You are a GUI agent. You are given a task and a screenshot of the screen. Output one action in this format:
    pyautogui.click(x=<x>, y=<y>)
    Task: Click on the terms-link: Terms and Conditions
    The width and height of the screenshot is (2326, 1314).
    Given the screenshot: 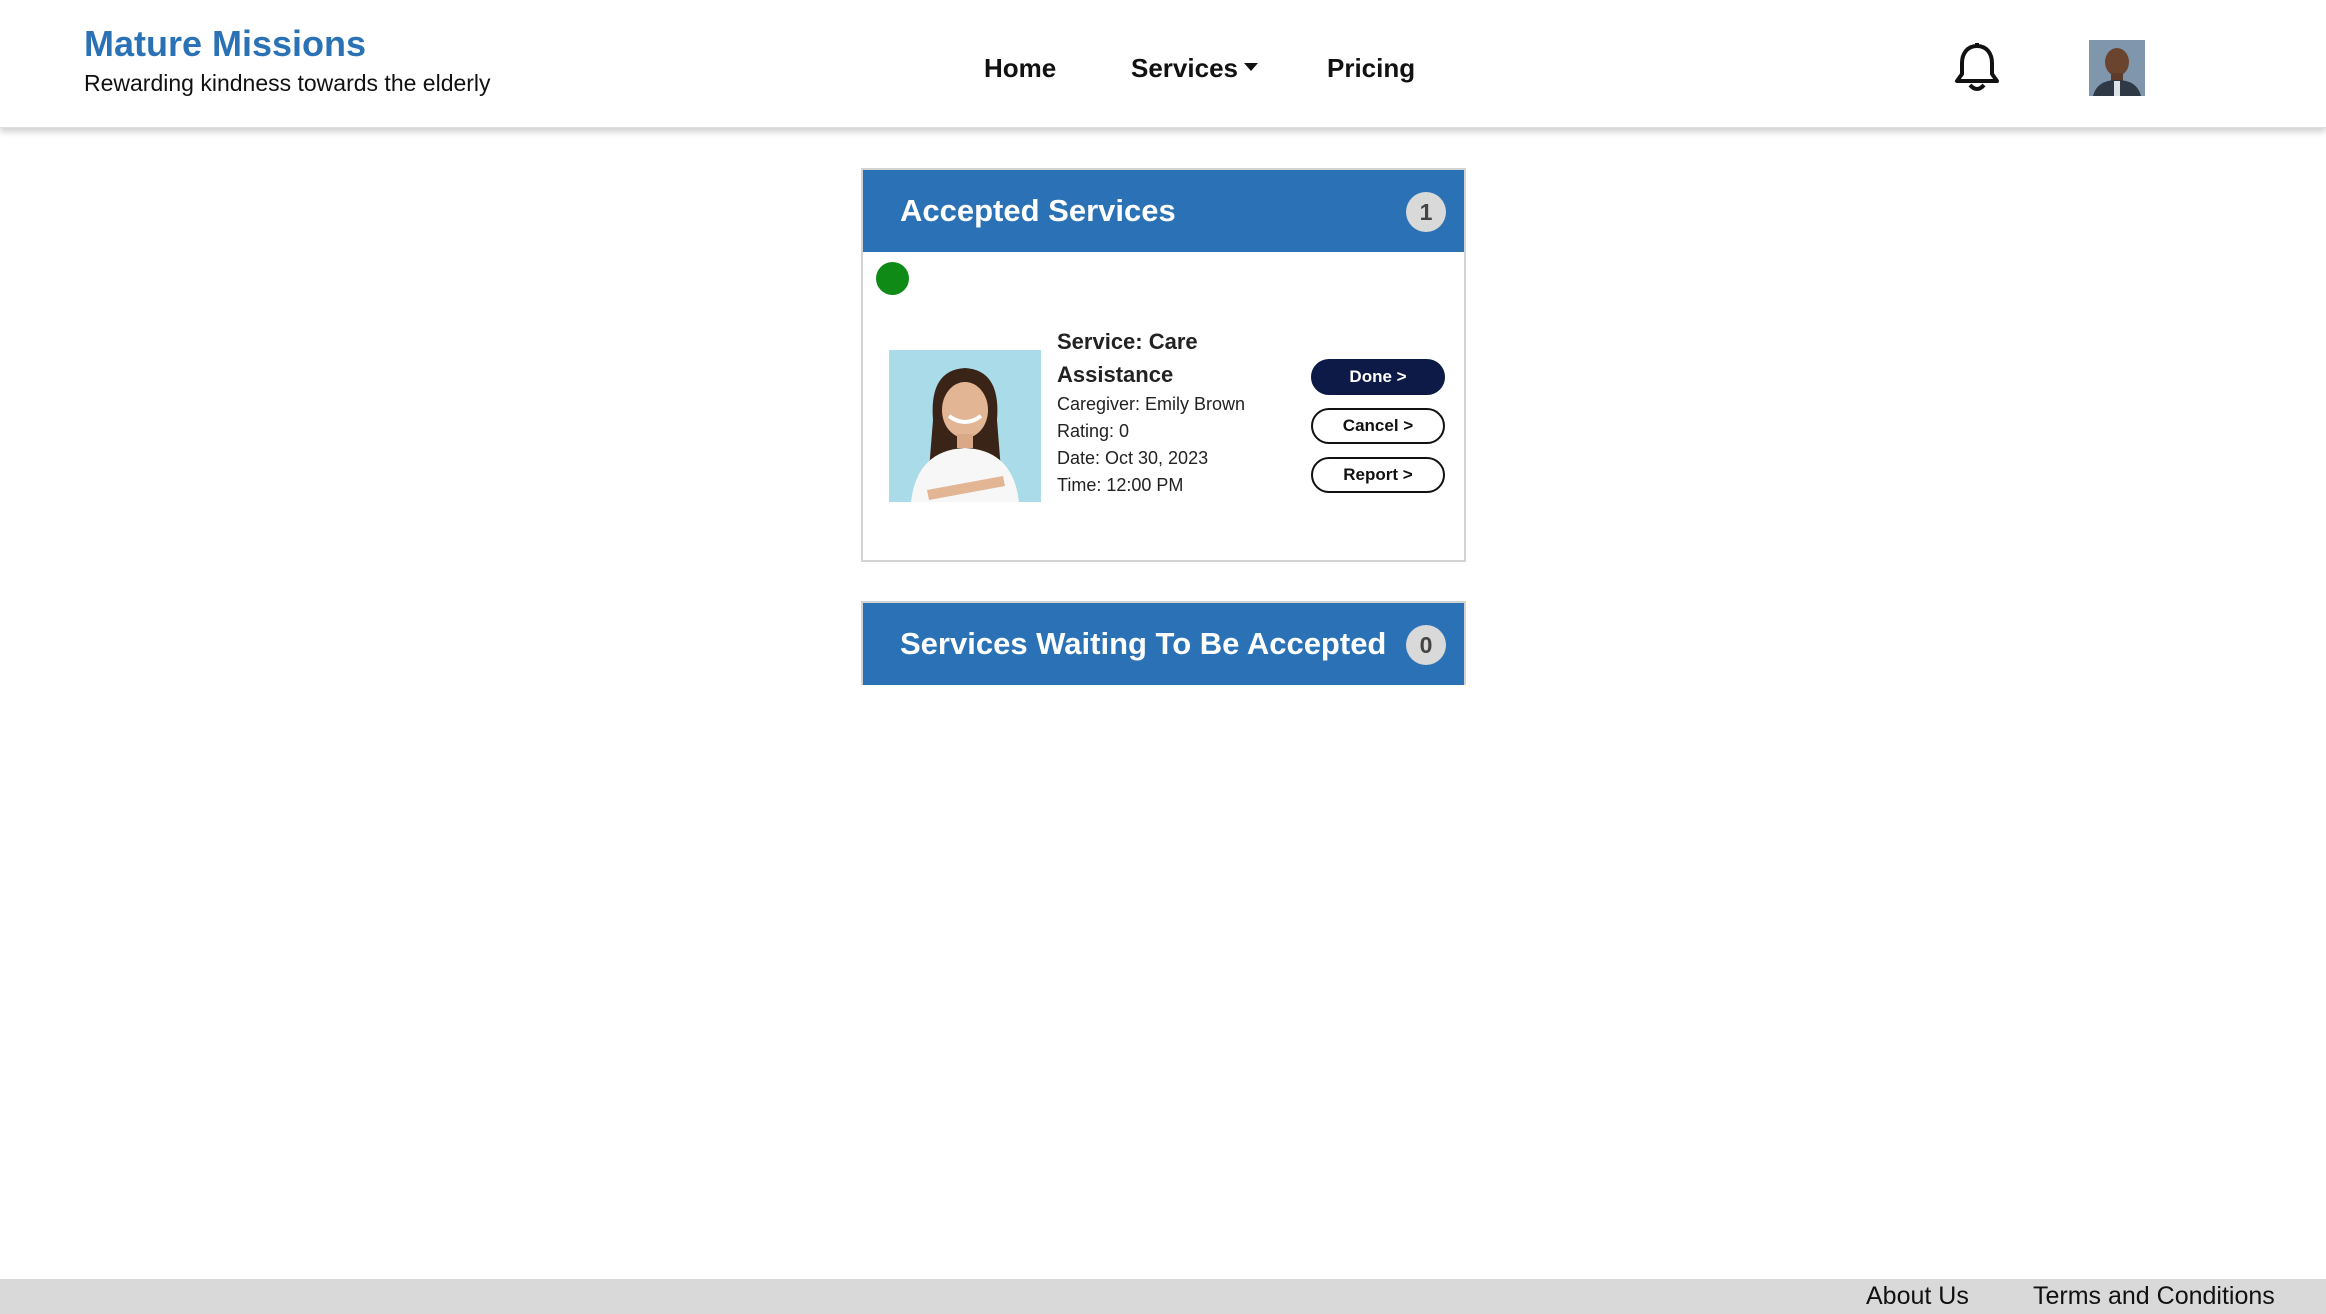 What is the action you would take?
    pyautogui.click(x=2154, y=1296)
    